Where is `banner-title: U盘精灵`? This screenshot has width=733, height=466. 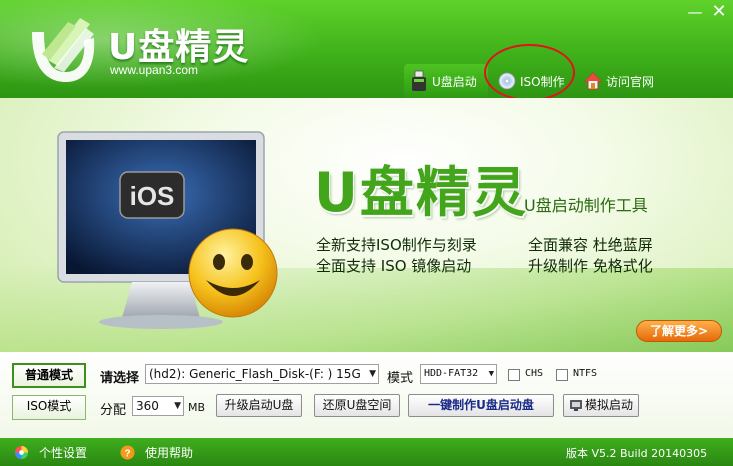
banner-title: U盘精灵 is located at coordinates (421, 192).